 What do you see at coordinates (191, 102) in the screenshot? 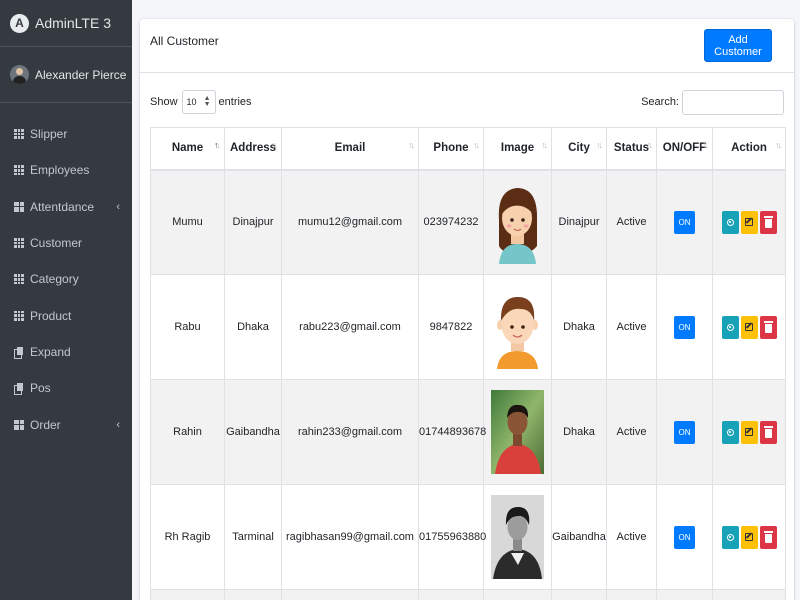
I see `entries-select-value: 10` at bounding box center [191, 102].